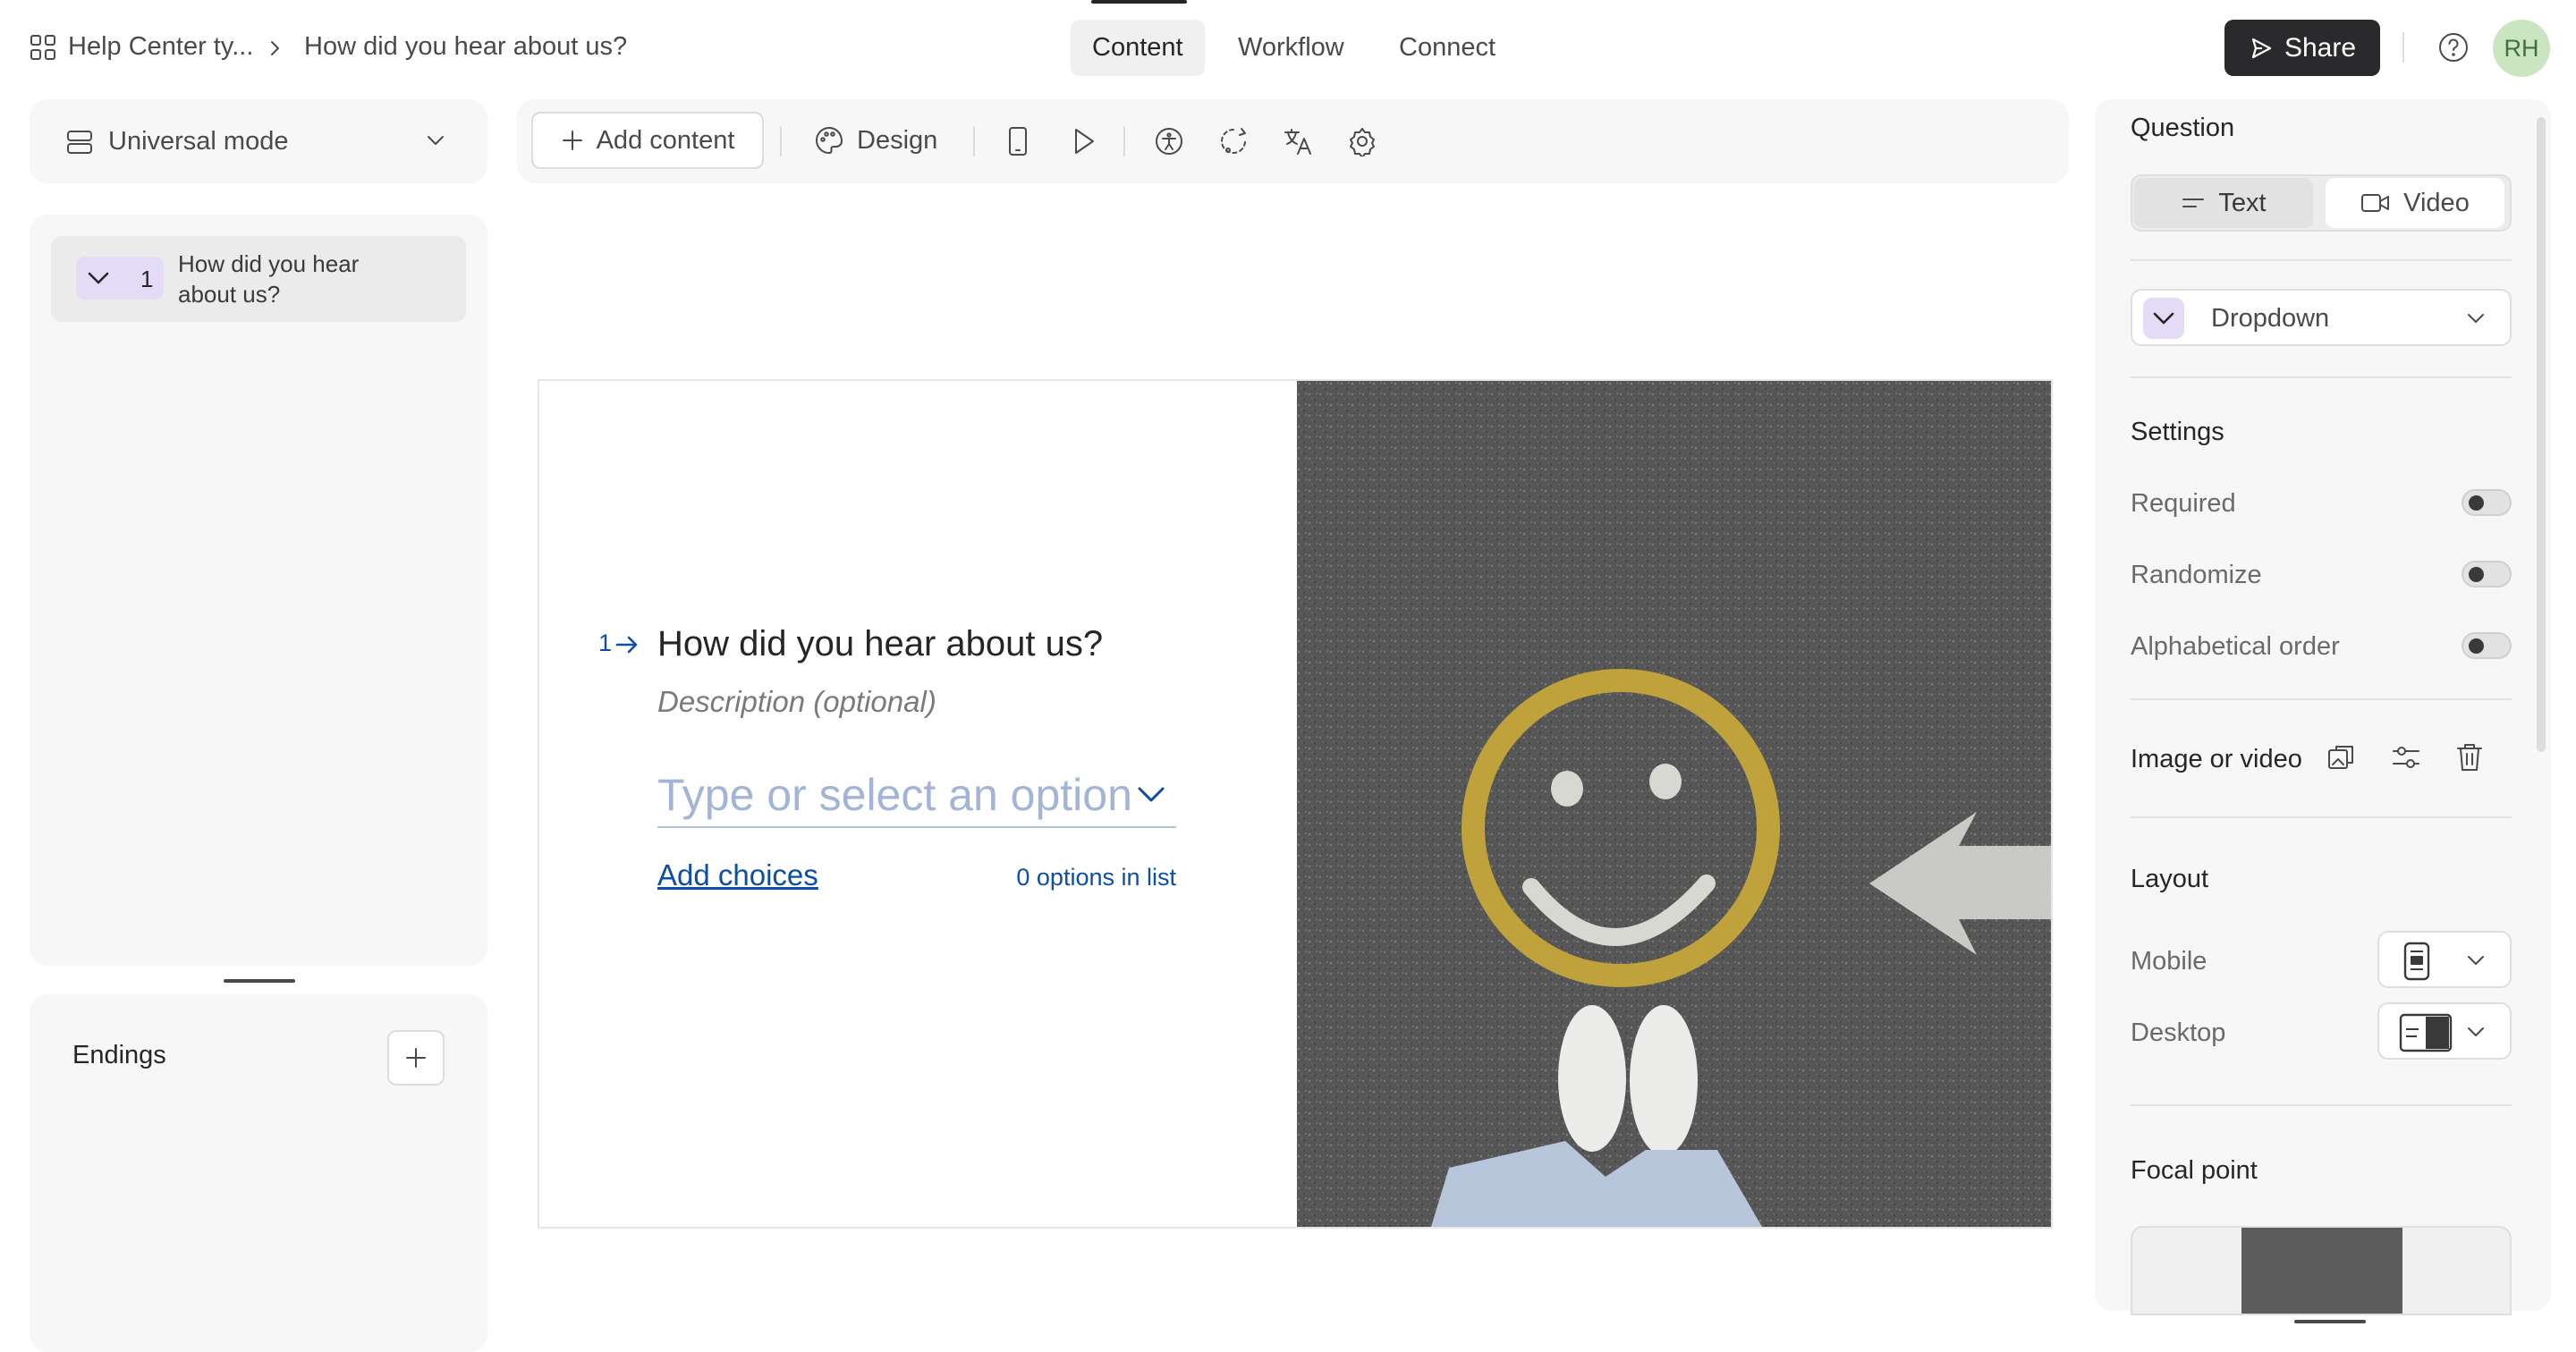 The height and width of the screenshot is (1352, 2576). I want to click on question-heading: Question, so click(2183, 128).